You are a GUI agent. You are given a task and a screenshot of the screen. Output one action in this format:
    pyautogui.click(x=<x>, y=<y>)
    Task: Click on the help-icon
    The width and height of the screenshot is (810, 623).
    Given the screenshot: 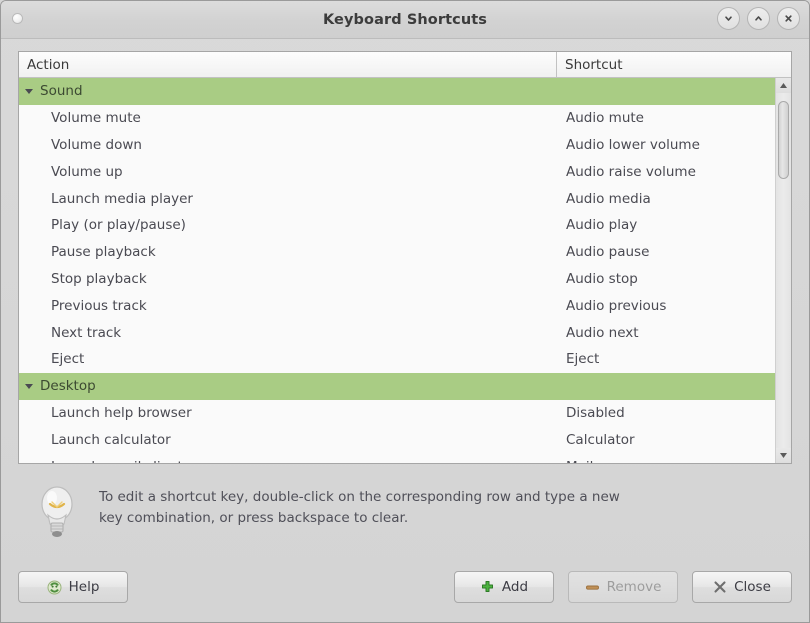 What is the action you would take?
    pyautogui.click(x=54, y=587)
    